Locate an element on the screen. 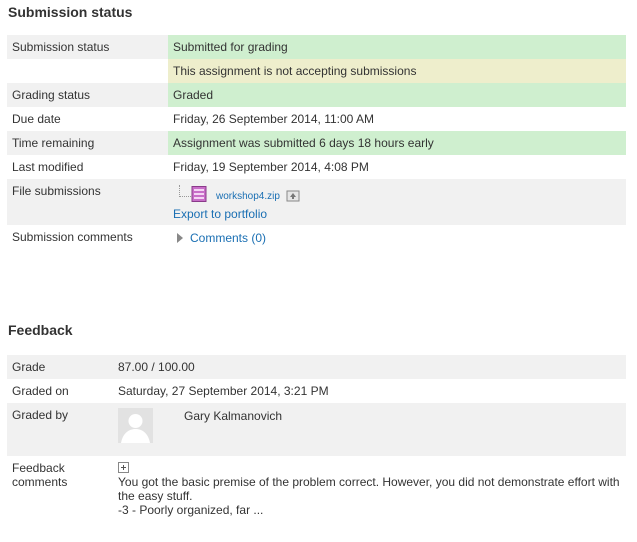 The height and width of the screenshot is (542, 637). grader-info: Gary Kalmanovich is located at coordinates (369, 430).